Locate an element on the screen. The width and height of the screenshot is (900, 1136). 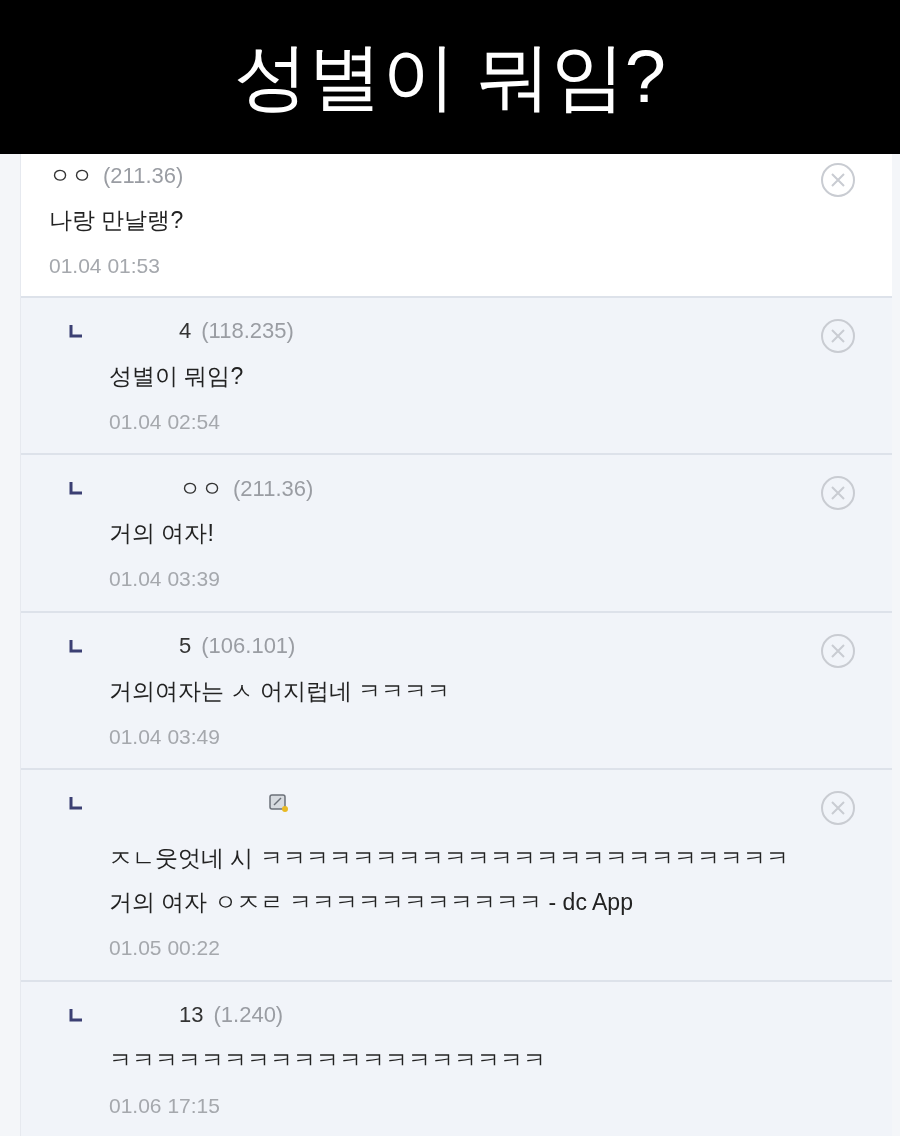
comment-text: 나랑 만날랭? is located at coordinates (117, 220).